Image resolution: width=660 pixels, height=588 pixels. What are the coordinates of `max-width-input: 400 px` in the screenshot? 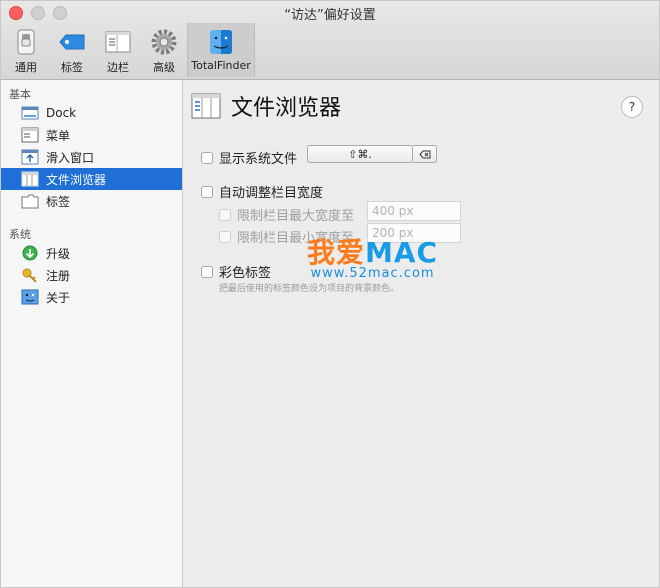 It's located at (414, 211).